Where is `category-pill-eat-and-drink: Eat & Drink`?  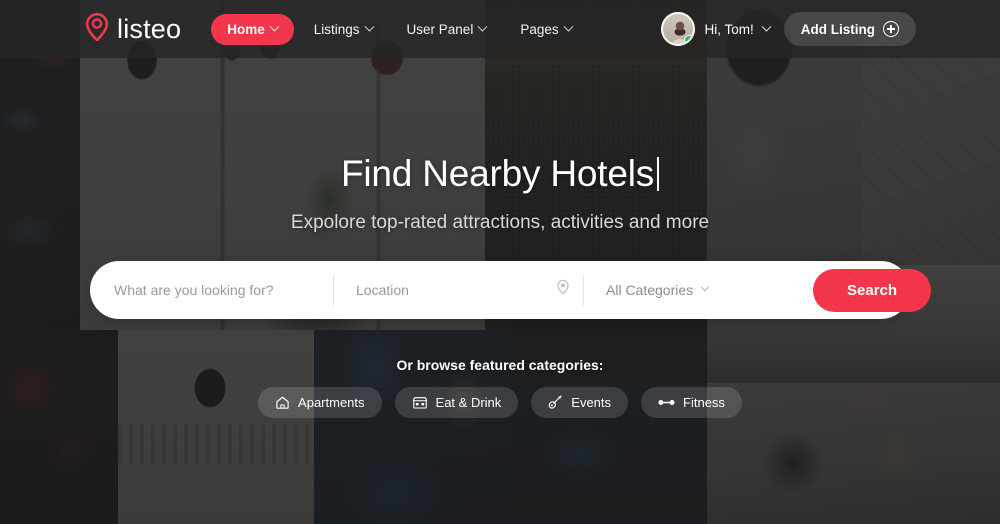
category-pill-eat-and-drink: Eat & Drink is located at coordinates (456, 402).